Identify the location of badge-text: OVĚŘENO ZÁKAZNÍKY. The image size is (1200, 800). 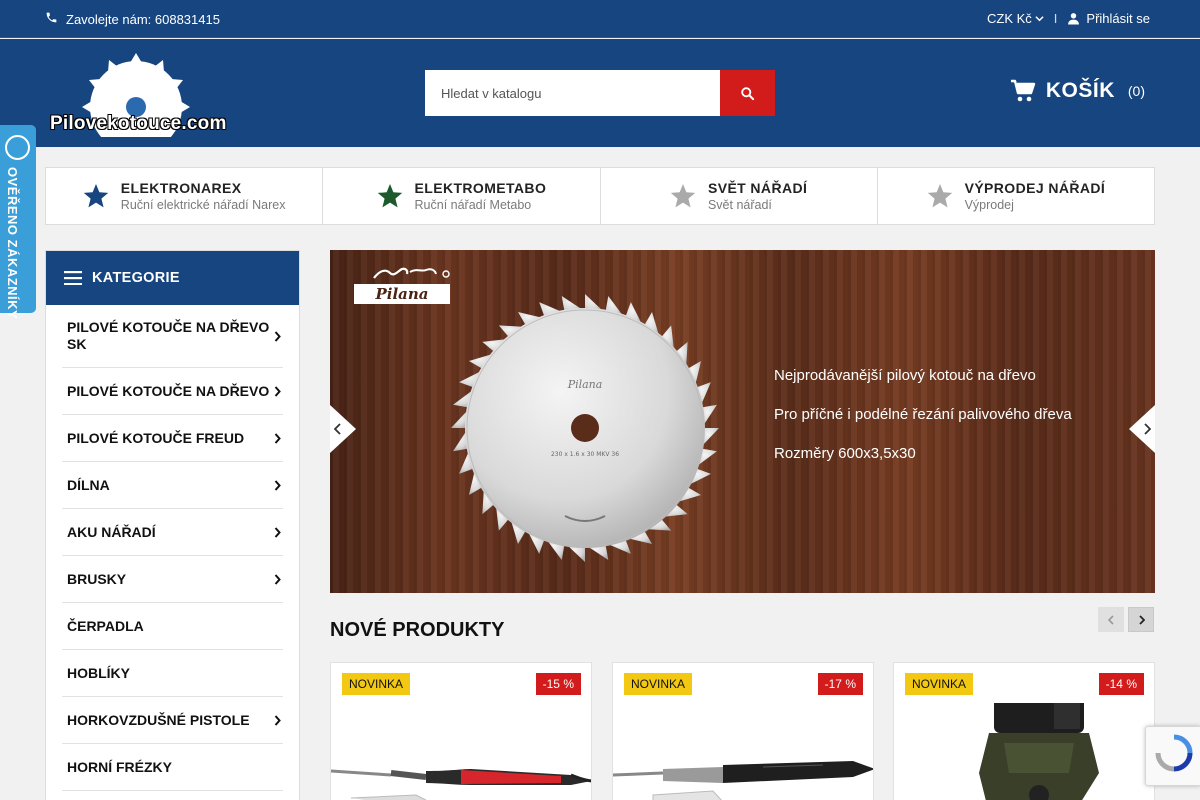
(12, 243).